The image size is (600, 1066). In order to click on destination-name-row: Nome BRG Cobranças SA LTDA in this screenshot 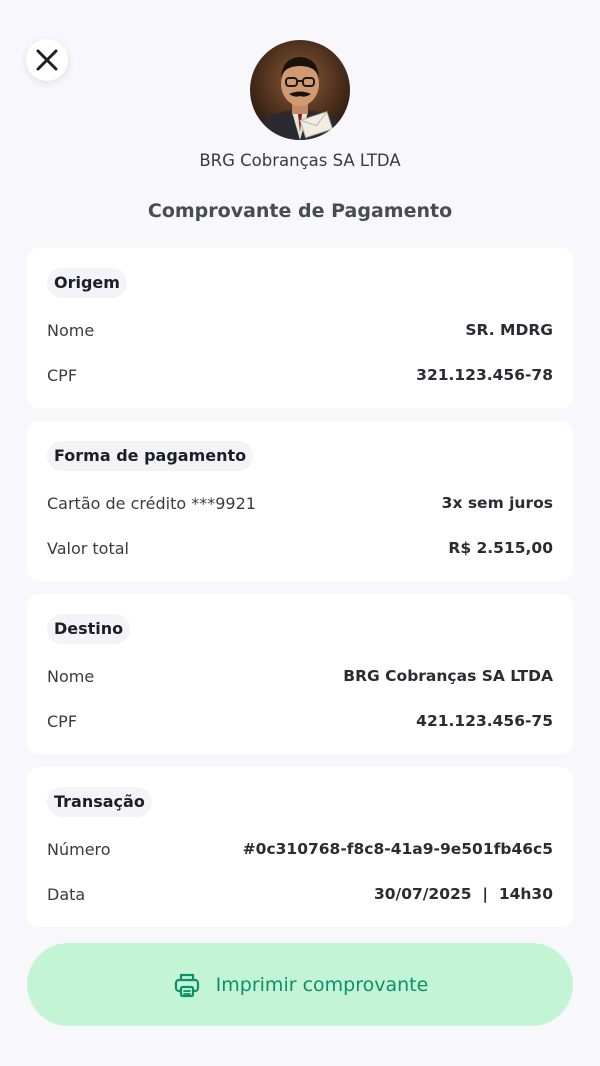, I will do `click(300, 676)`.